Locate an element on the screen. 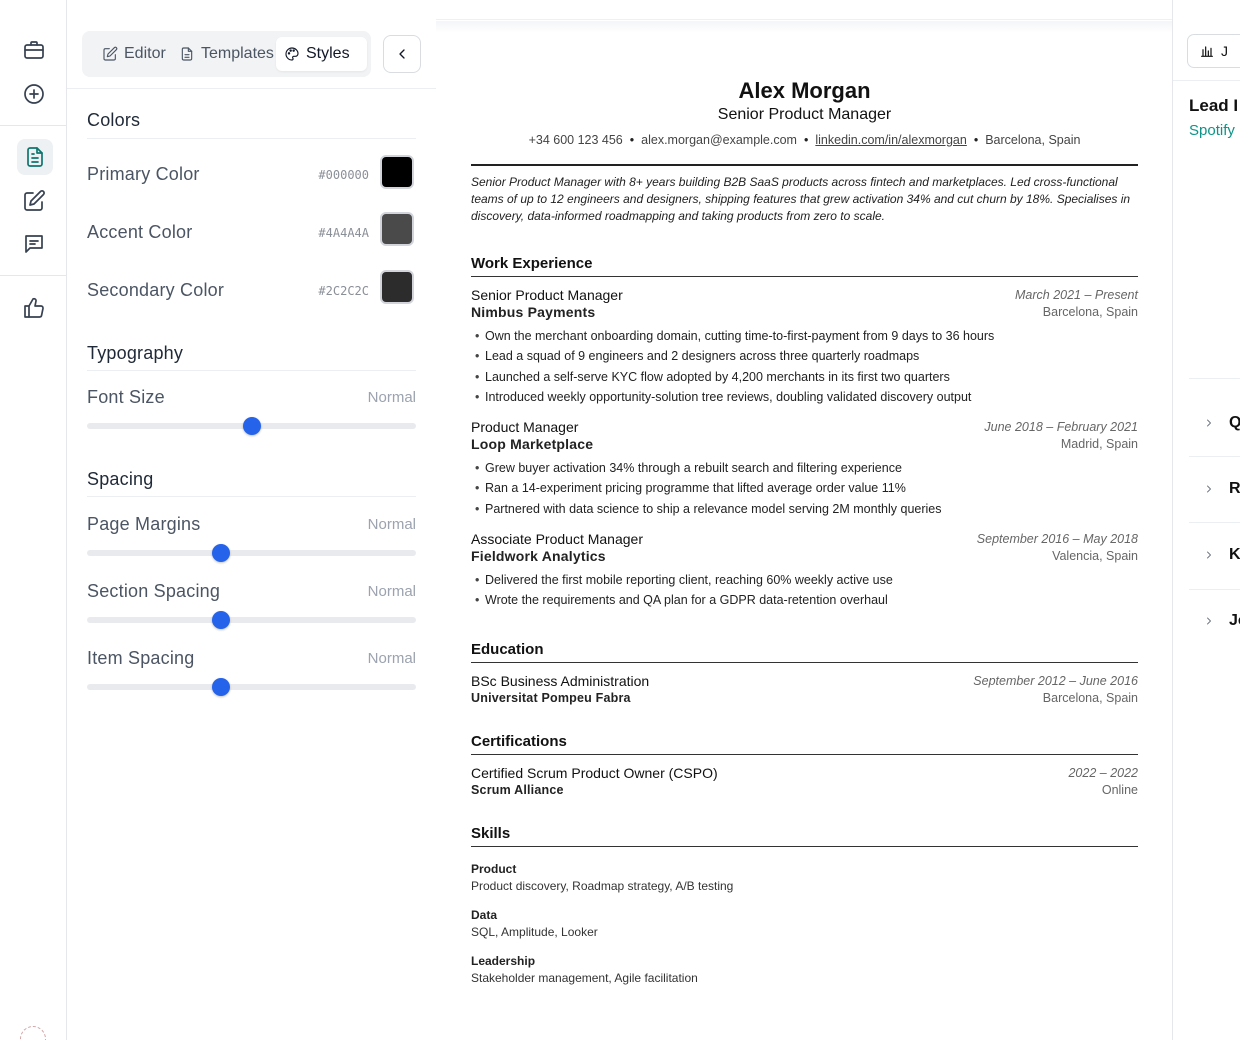 The width and height of the screenshot is (1240, 1040). user-avatar is located at coordinates (33, 1033).